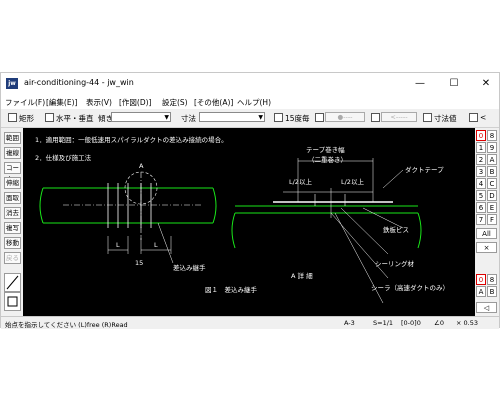 Image resolution: width=500 pixels, height=400 pixels. I want to click on label-a: A, so click(141, 166).